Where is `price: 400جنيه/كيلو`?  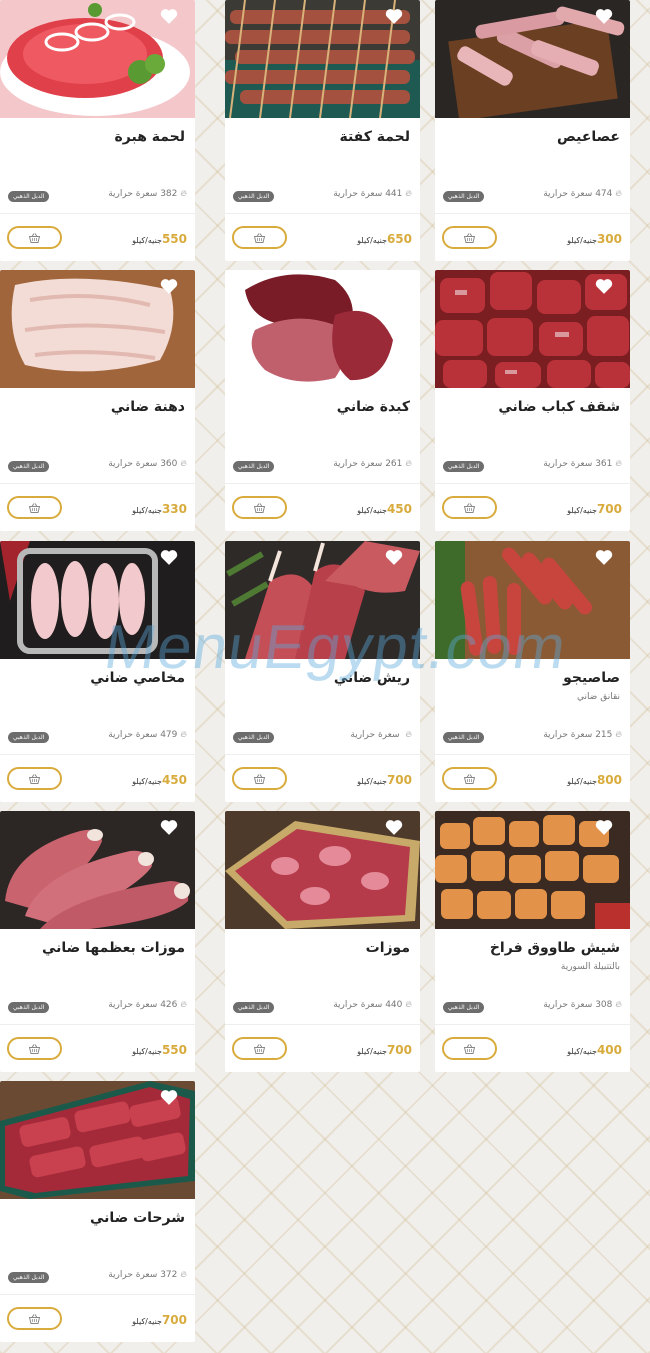 price: 400جنيه/كيلو is located at coordinates (594, 1048).